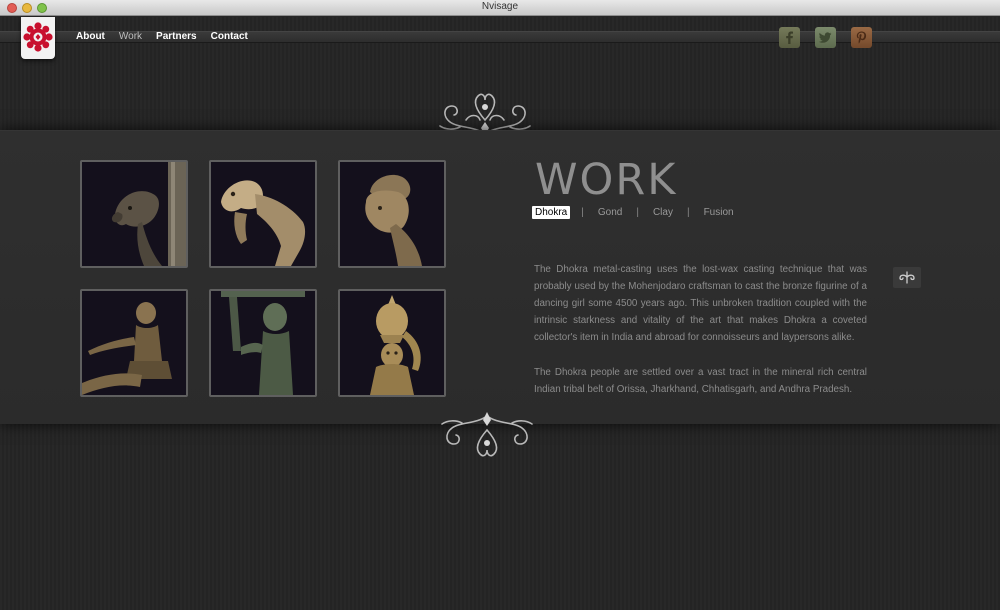 This screenshot has height=610, width=1000. What do you see at coordinates (176, 36) in the screenshot?
I see `nav-item-partners: Partners` at bounding box center [176, 36].